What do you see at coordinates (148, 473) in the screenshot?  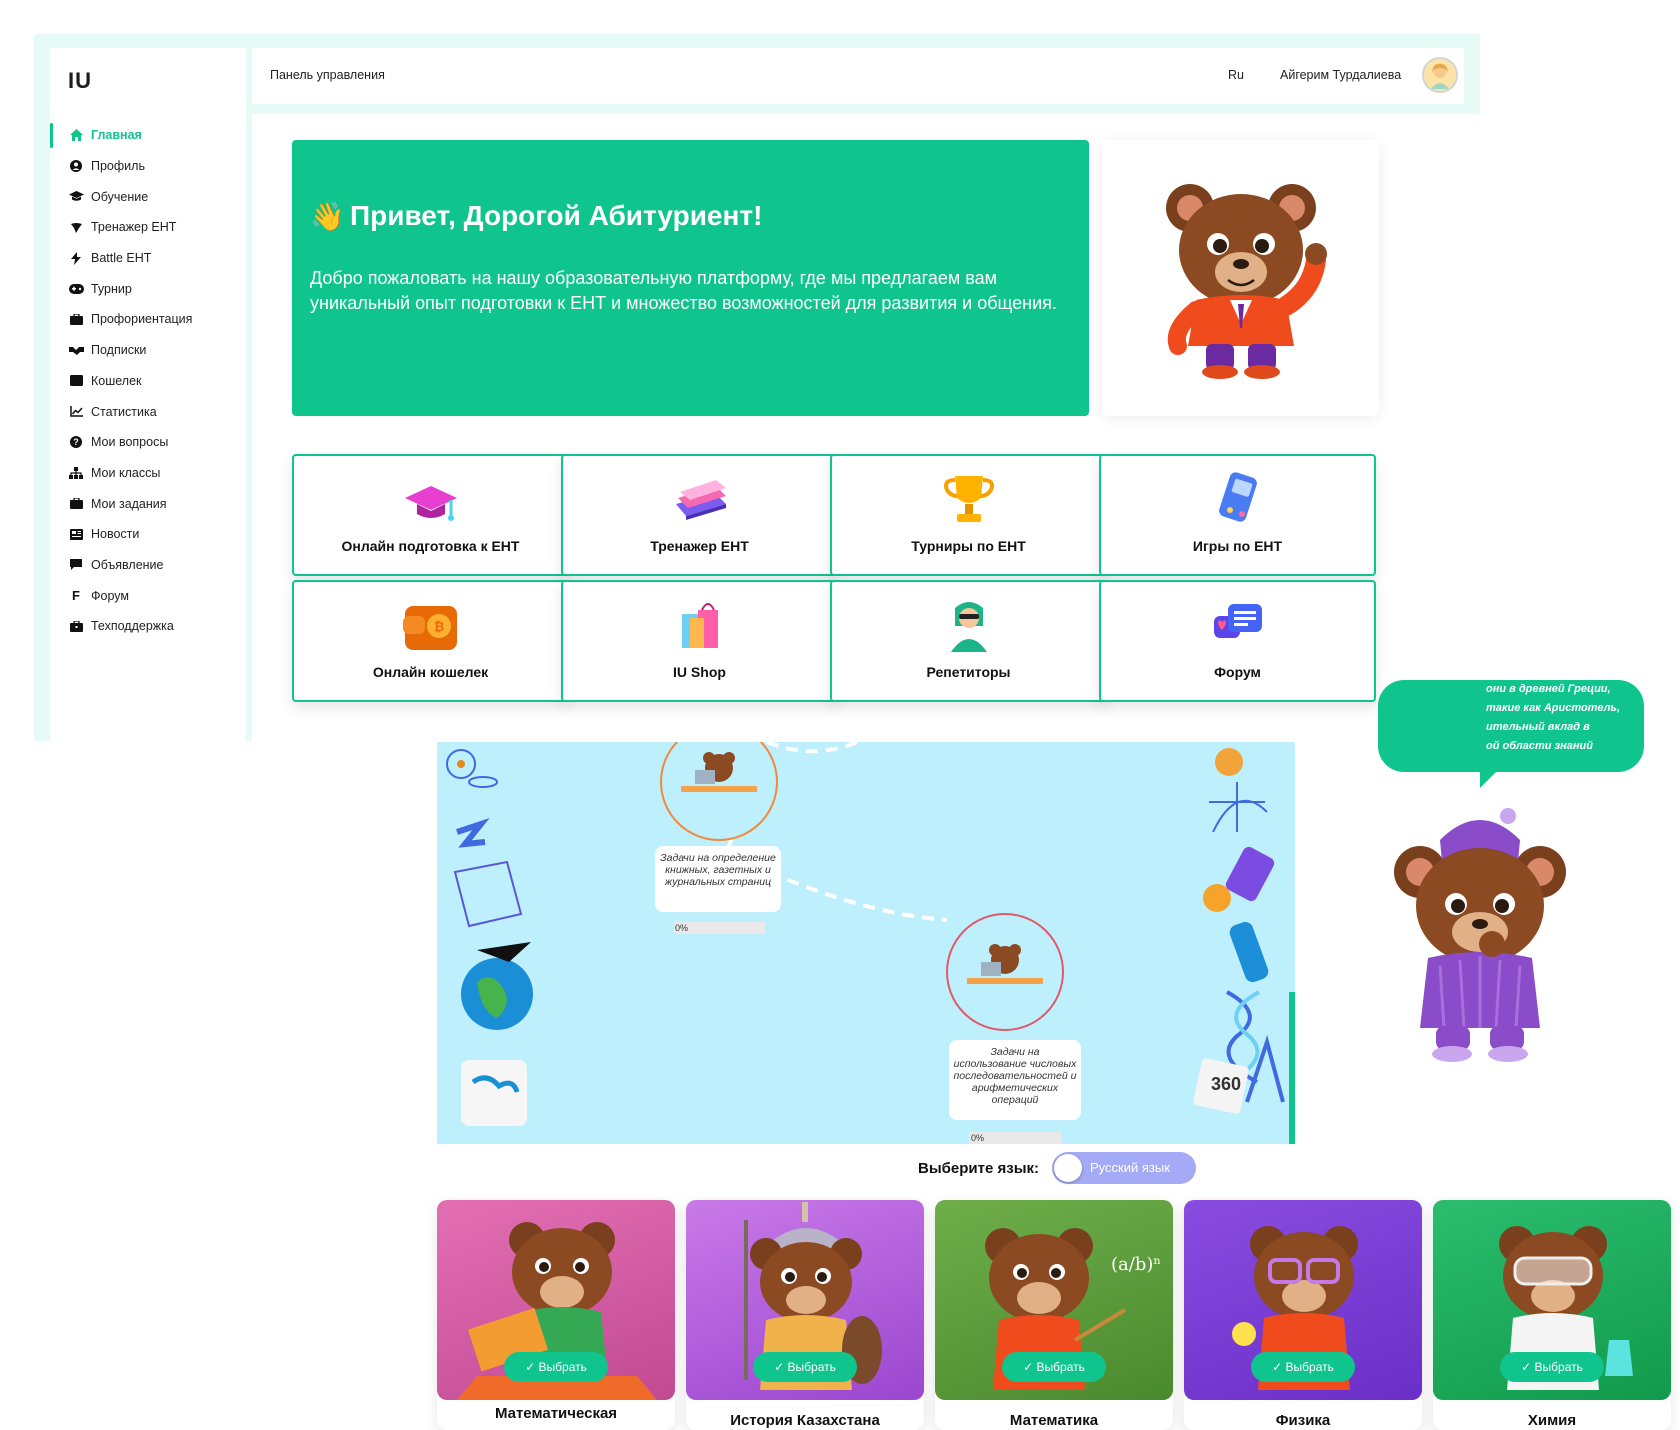 I see `sidebar-item-my-classes: Мои классы` at bounding box center [148, 473].